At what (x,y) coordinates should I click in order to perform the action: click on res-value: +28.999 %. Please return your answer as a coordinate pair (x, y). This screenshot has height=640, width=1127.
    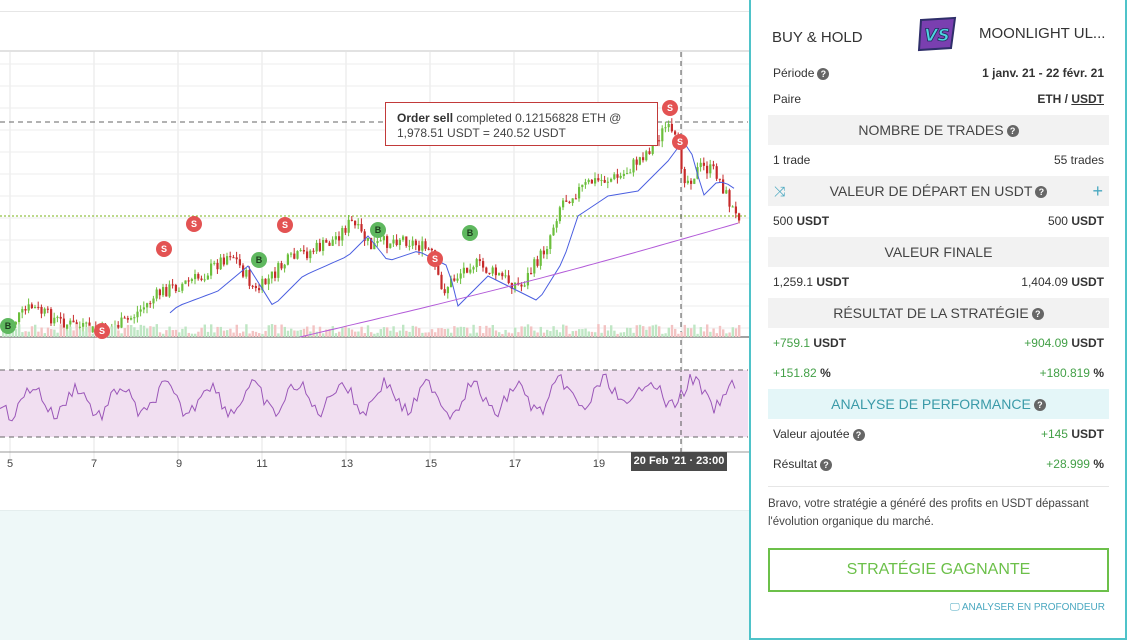
    Looking at the image, I should click on (1075, 464).